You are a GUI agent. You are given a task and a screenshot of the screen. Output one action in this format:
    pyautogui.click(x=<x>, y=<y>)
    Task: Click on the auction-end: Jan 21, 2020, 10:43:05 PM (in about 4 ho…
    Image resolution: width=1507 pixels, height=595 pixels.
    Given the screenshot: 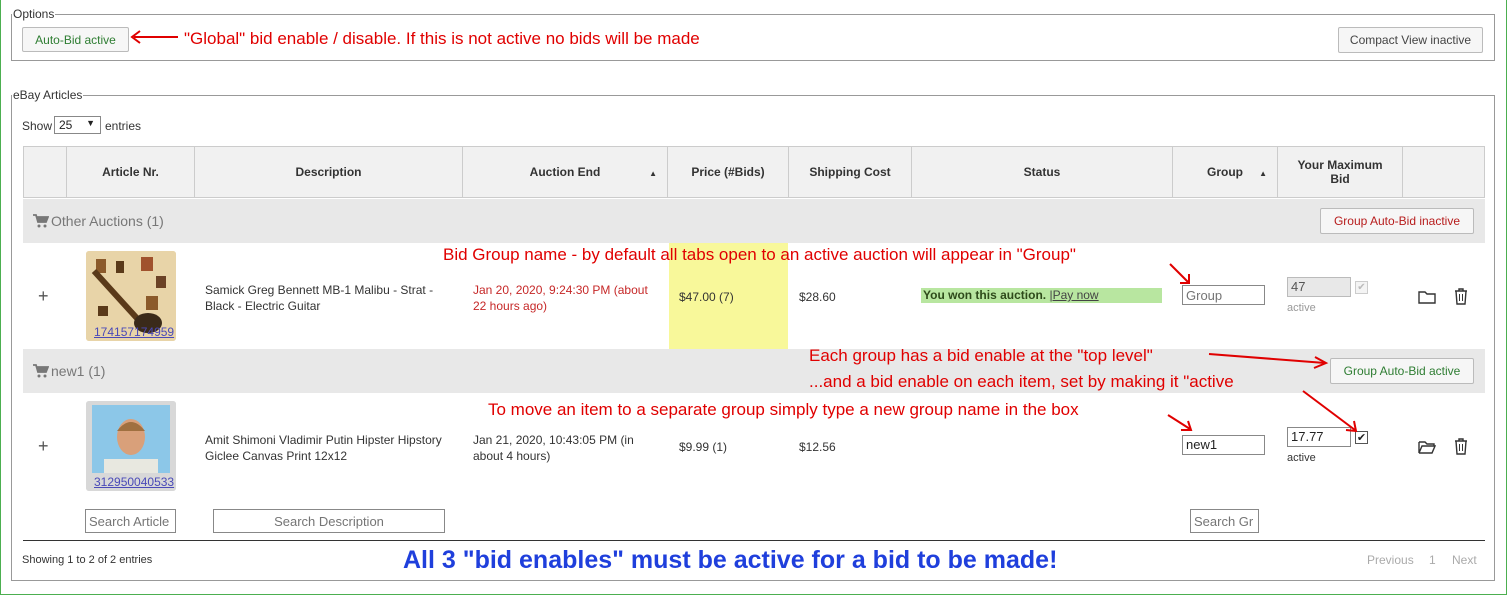 What is the action you would take?
    pyautogui.click(x=553, y=448)
    